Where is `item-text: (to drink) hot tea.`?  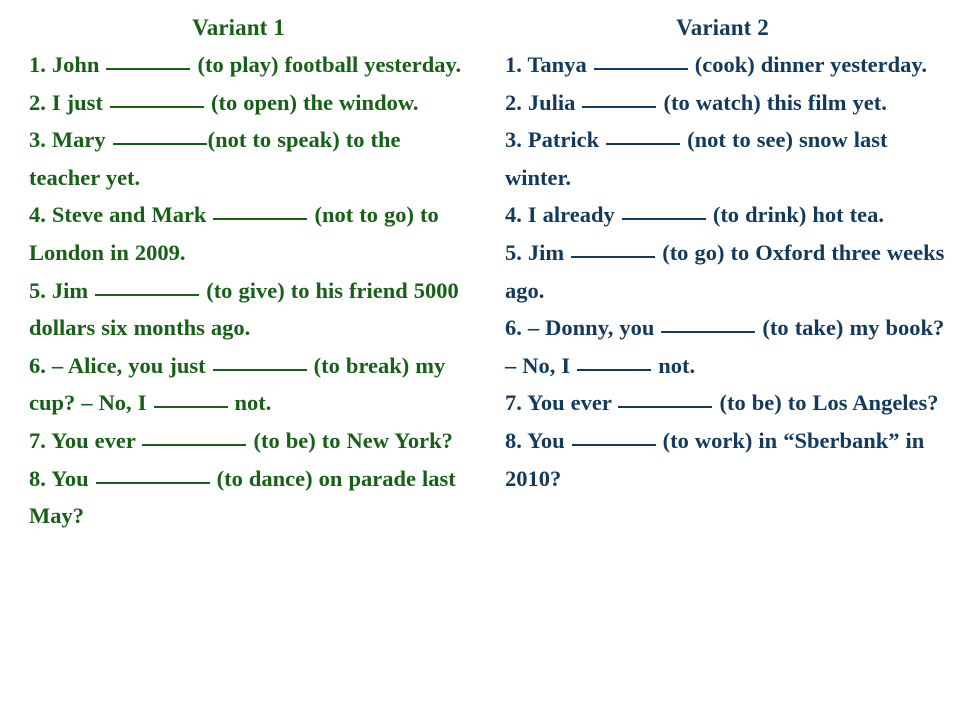
item-text: (to drink) hot tea. is located at coordinates (795, 215).